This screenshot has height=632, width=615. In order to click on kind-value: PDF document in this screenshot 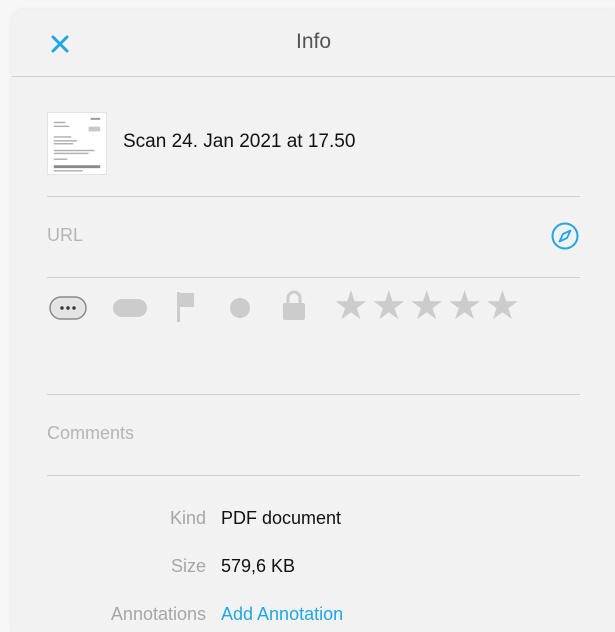, I will do `click(281, 517)`.